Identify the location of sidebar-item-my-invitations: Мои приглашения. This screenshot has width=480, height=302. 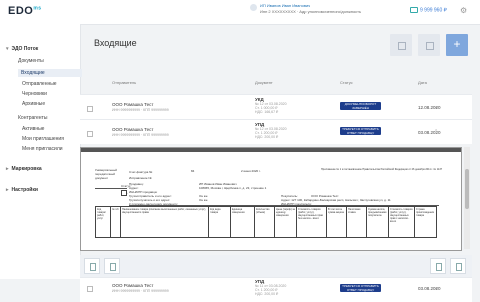
(43, 139).